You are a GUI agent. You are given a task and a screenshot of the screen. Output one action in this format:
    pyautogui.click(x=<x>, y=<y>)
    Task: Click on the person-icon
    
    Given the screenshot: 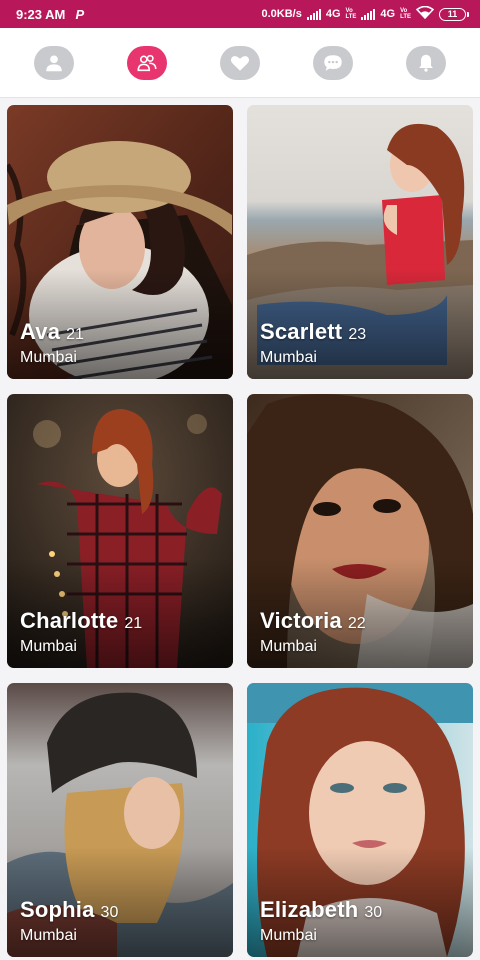 What is the action you would take?
    pyautogui.click(x=54, y=62)
    